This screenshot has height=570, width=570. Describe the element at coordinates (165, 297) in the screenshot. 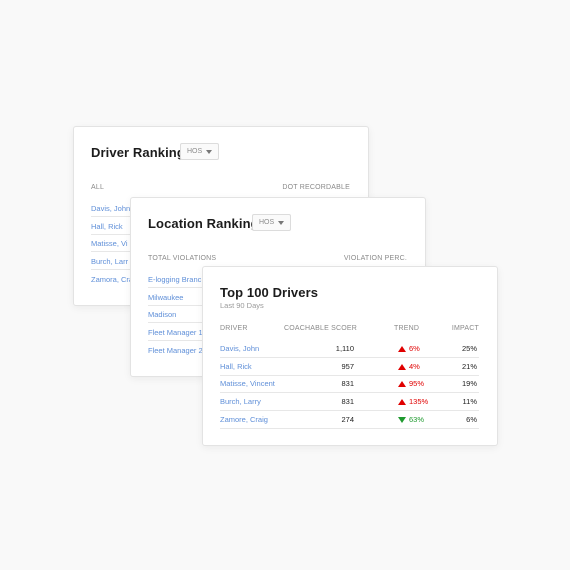

I see `location-ranking-row-link: Milwaukee` at that location.